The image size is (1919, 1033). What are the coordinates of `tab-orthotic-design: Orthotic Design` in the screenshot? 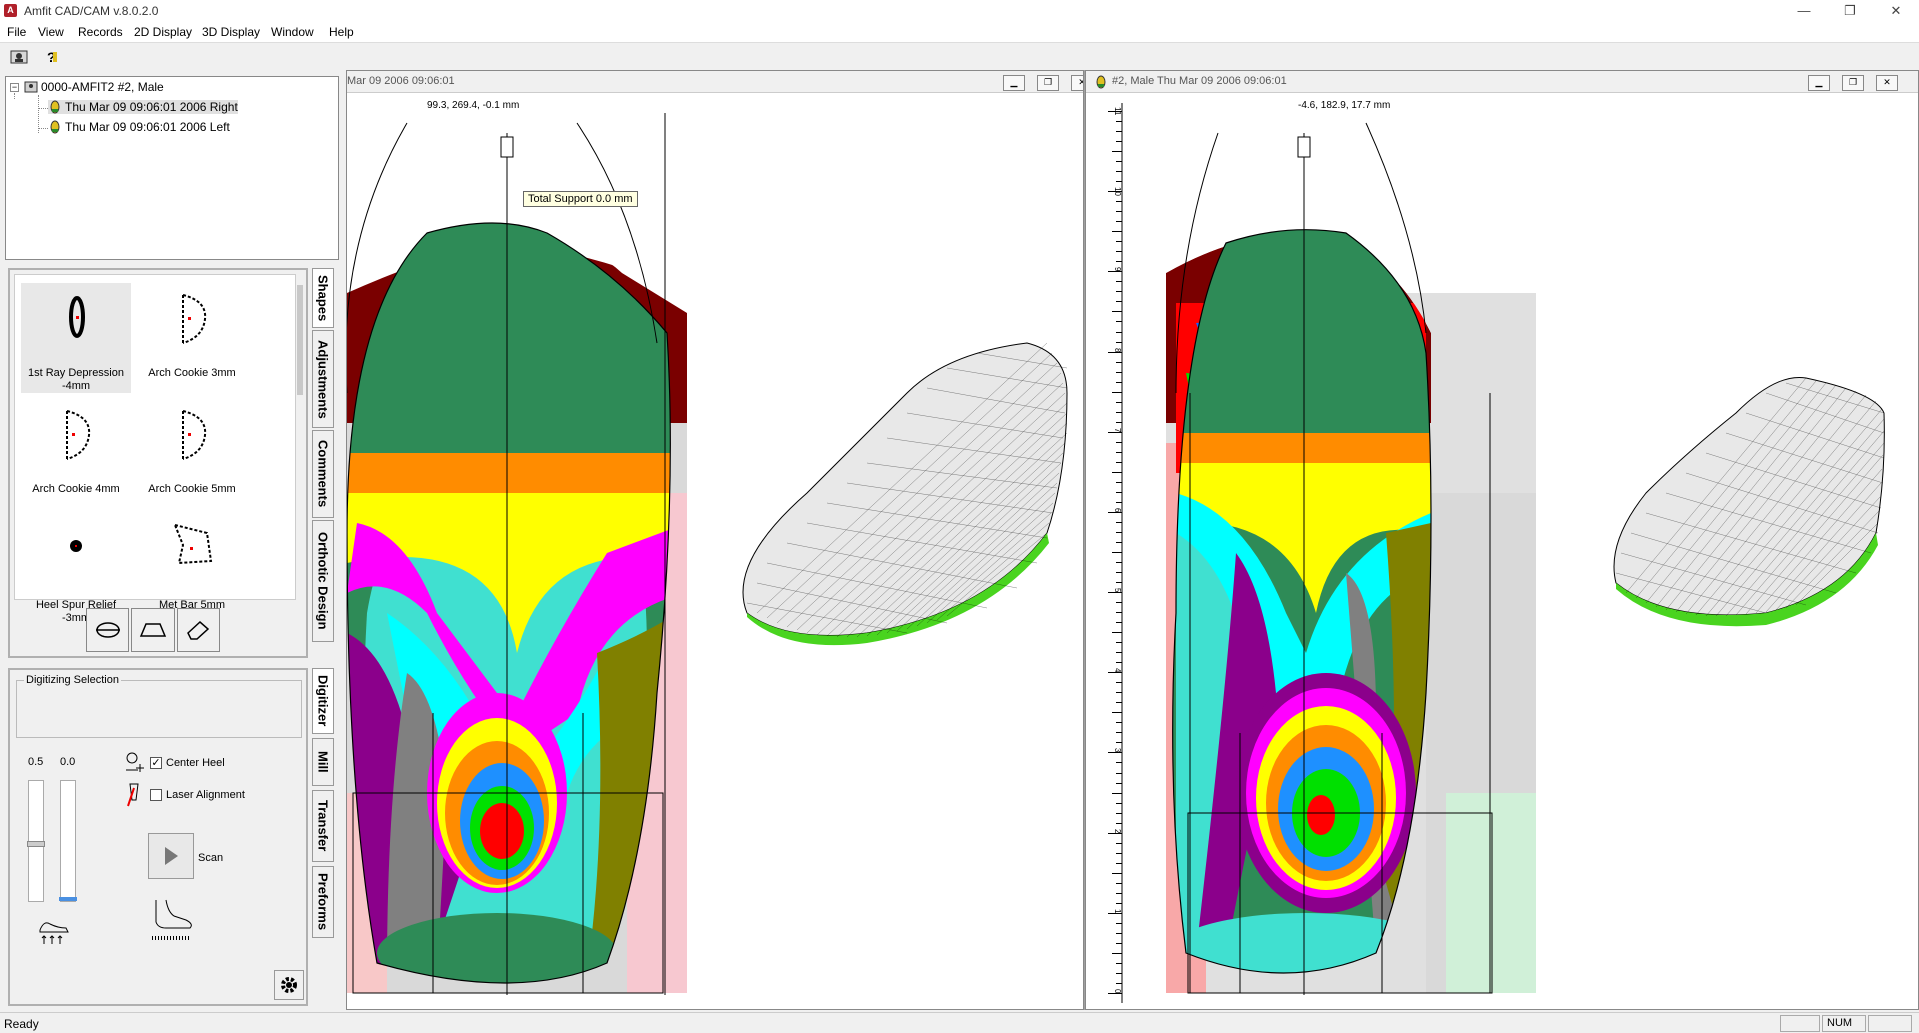 It's located at (323, 581).